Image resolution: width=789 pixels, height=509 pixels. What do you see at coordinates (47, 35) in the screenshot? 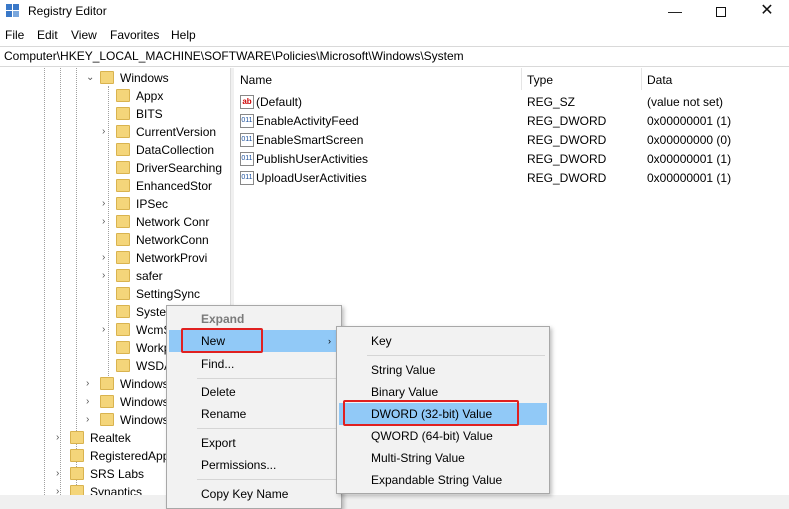
I see `menu-edit: Edit` at bounding box center [47, 35].